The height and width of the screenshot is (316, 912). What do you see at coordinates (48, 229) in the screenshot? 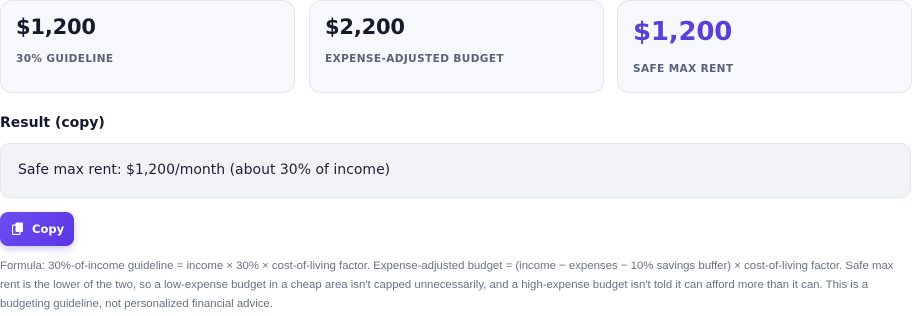
I see `copy-button-label: Copy` at bounding box center [48, 229].